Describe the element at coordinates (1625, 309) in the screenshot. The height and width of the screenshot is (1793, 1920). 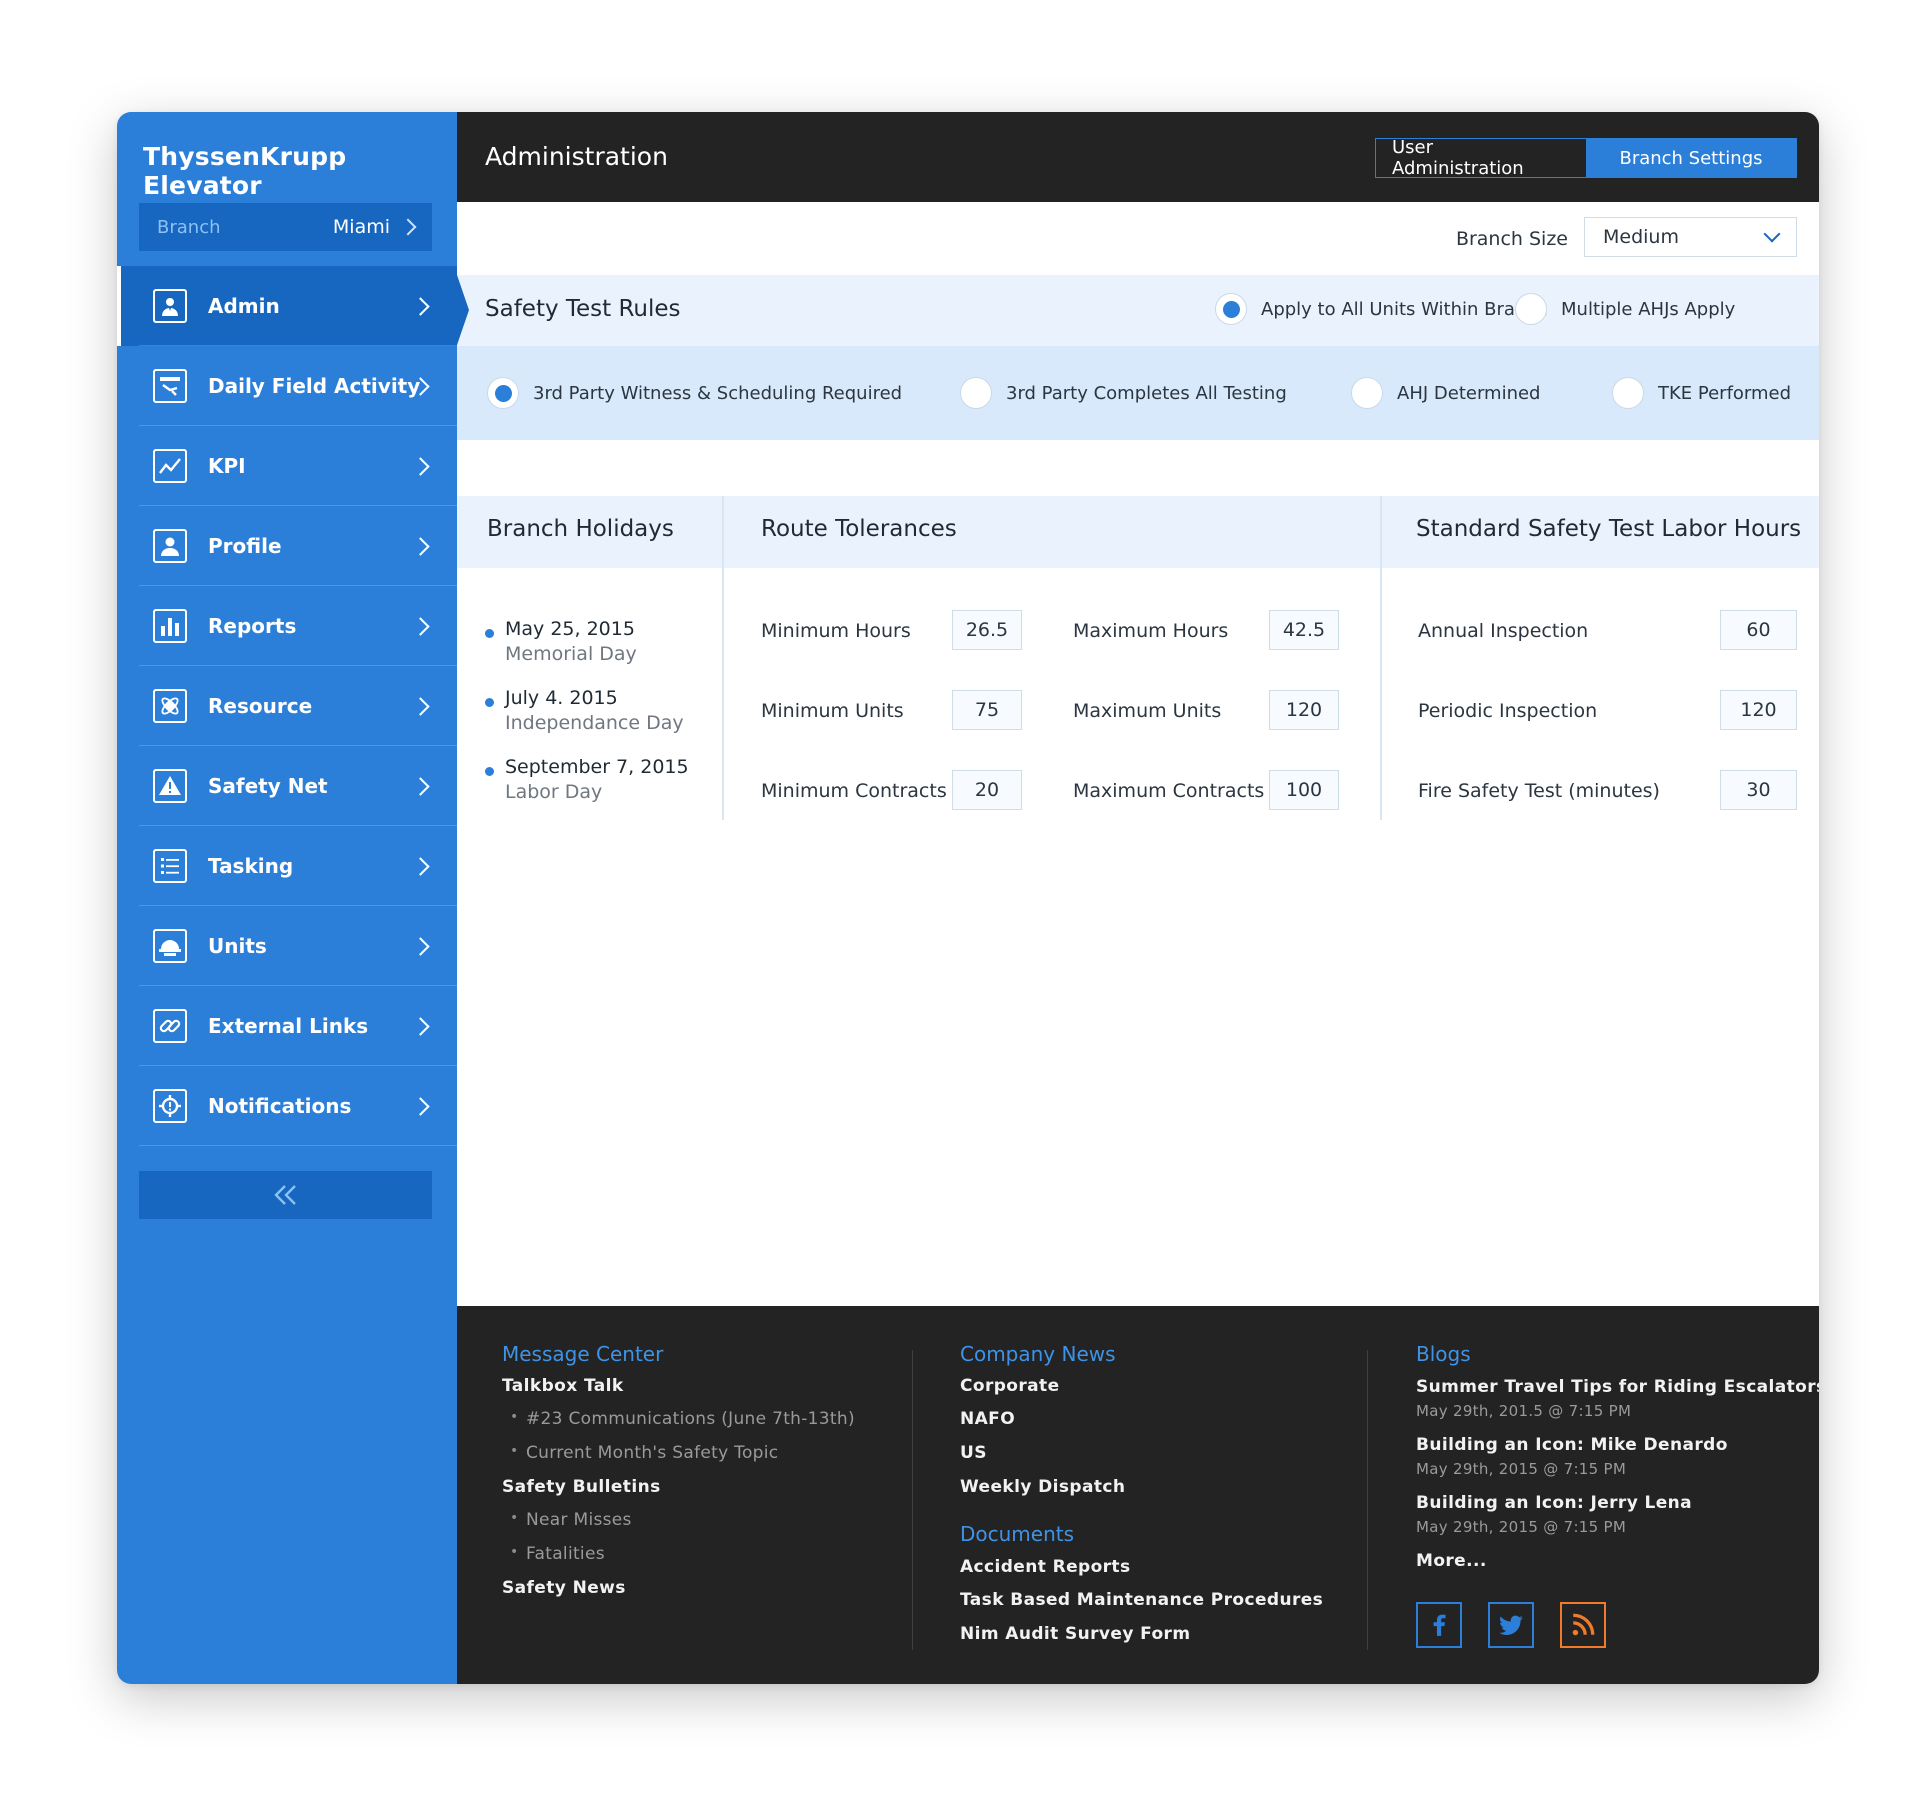
I see `radio-multiple-ahjs: Multiple AHJs Apply` at that location.